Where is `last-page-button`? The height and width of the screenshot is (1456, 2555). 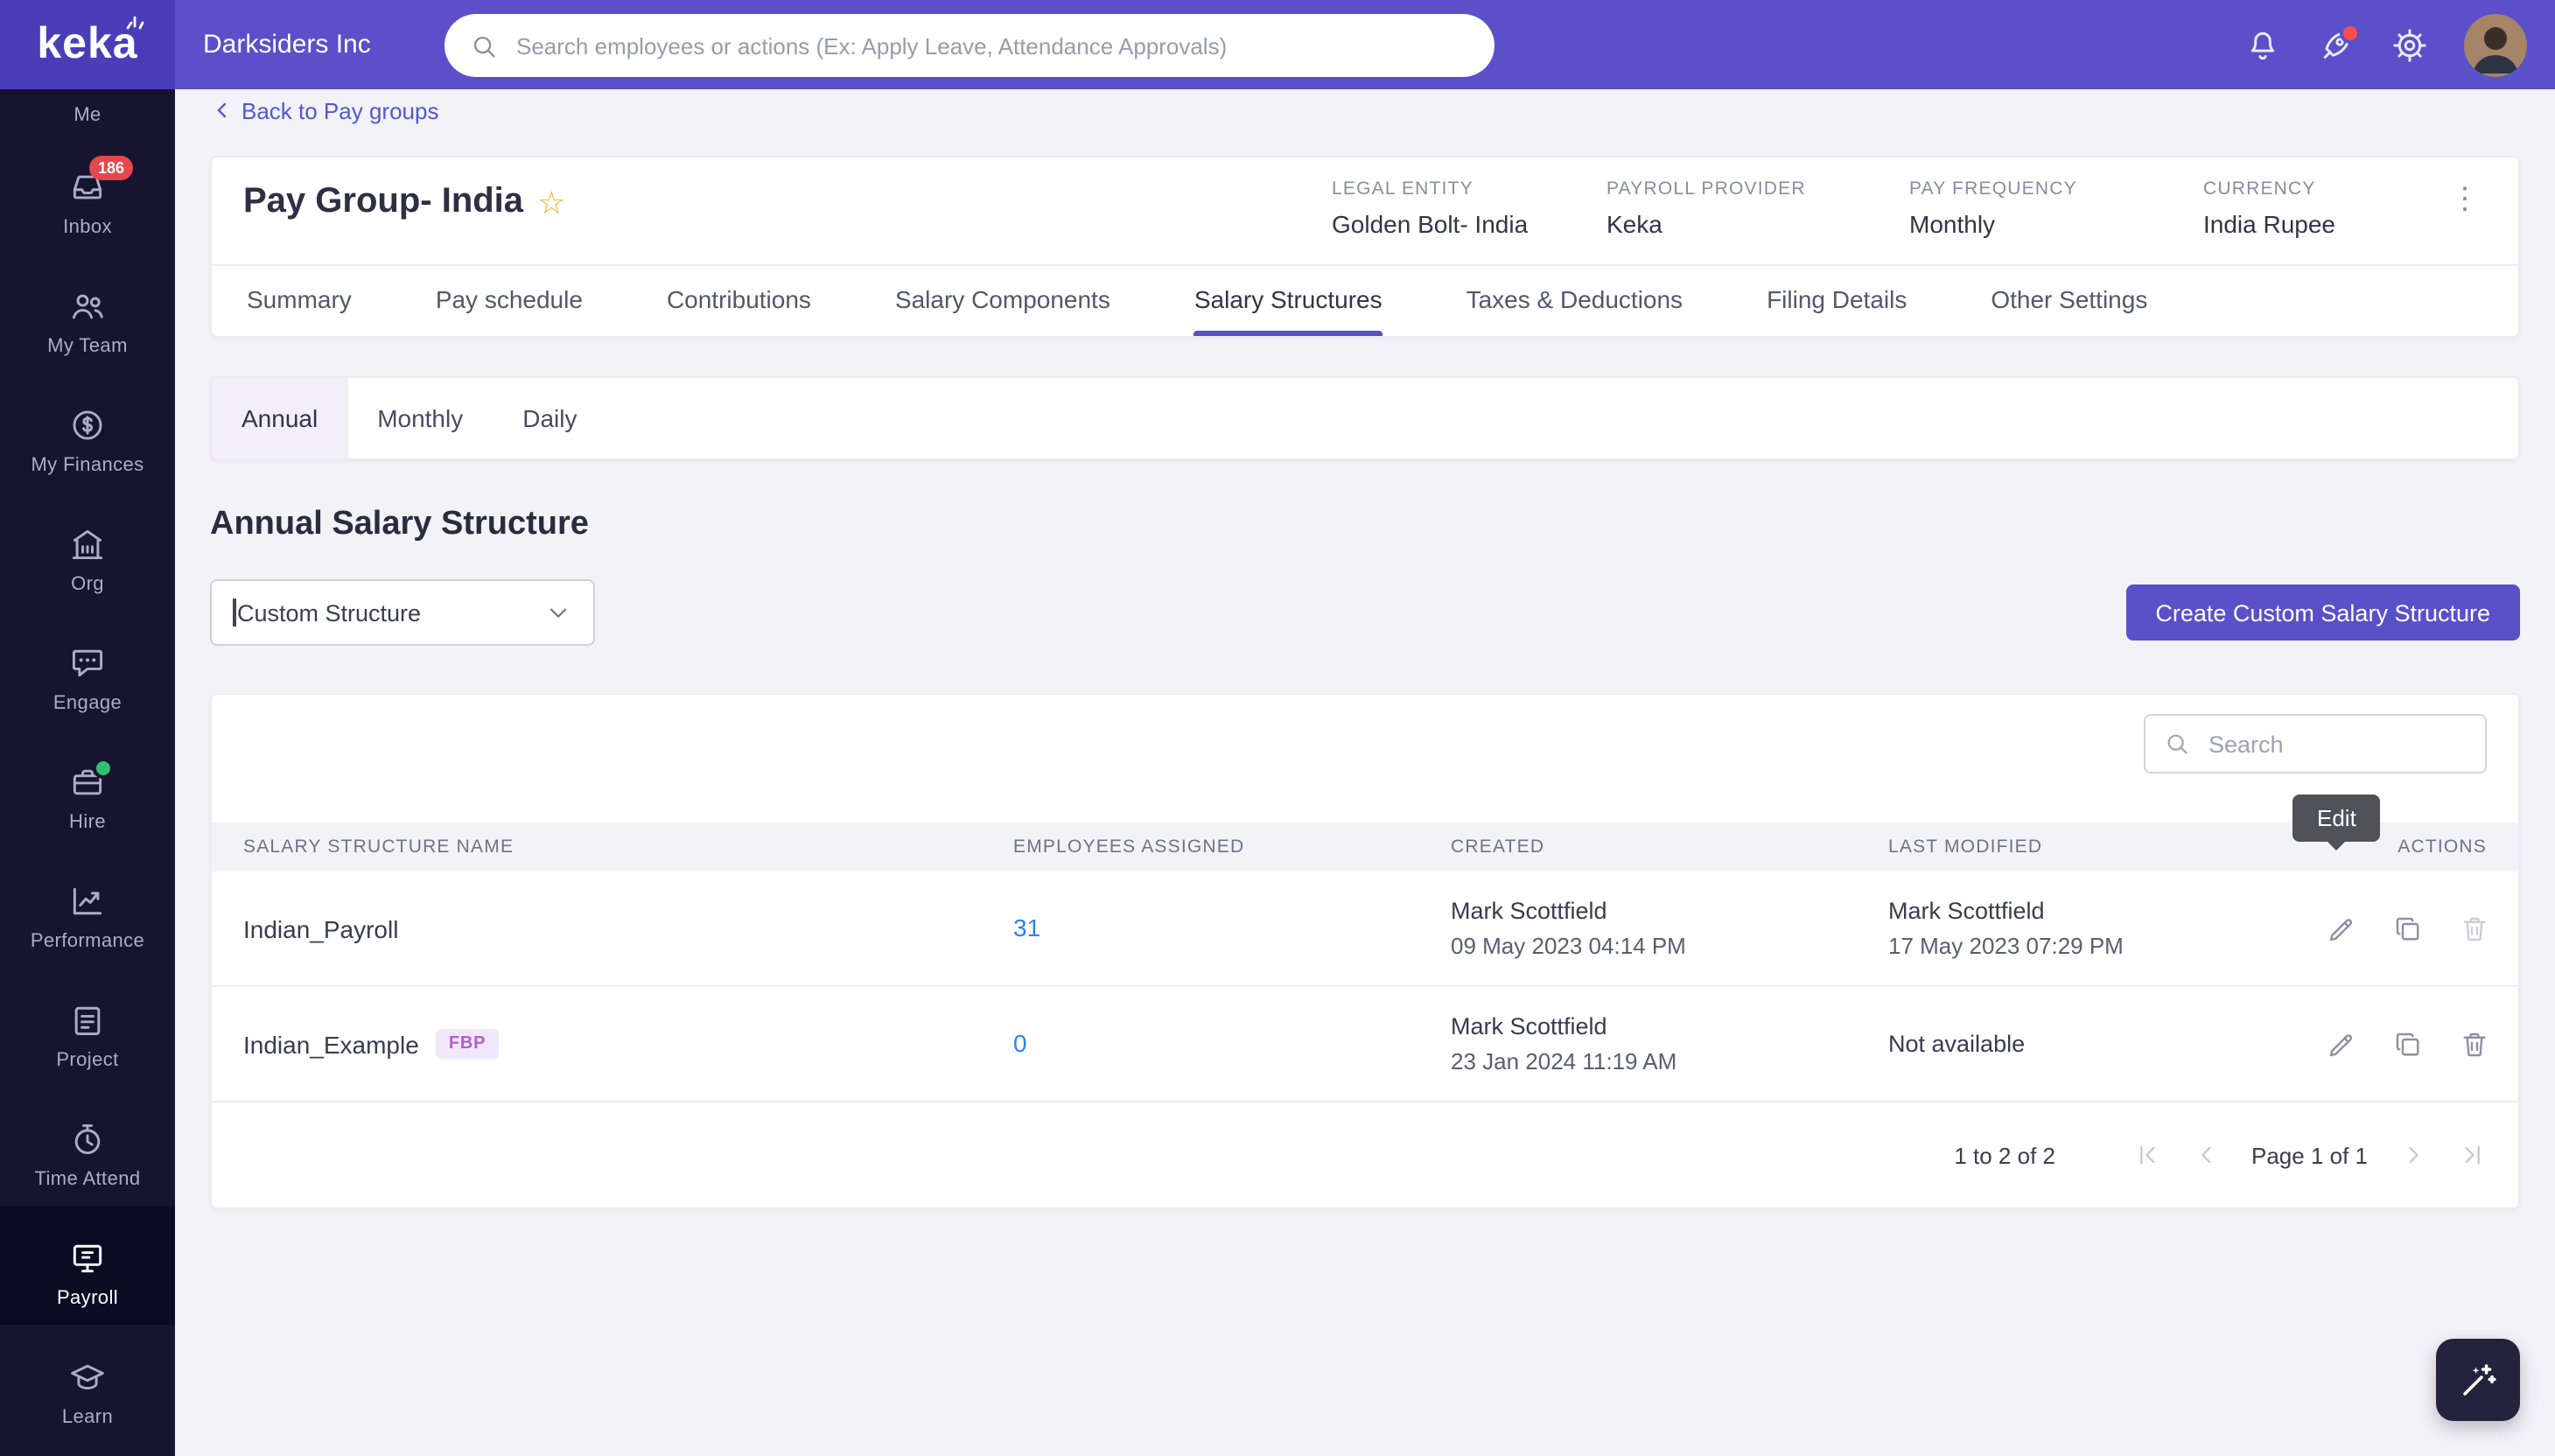 last-page-button is located at coordinates (2473, 1155).